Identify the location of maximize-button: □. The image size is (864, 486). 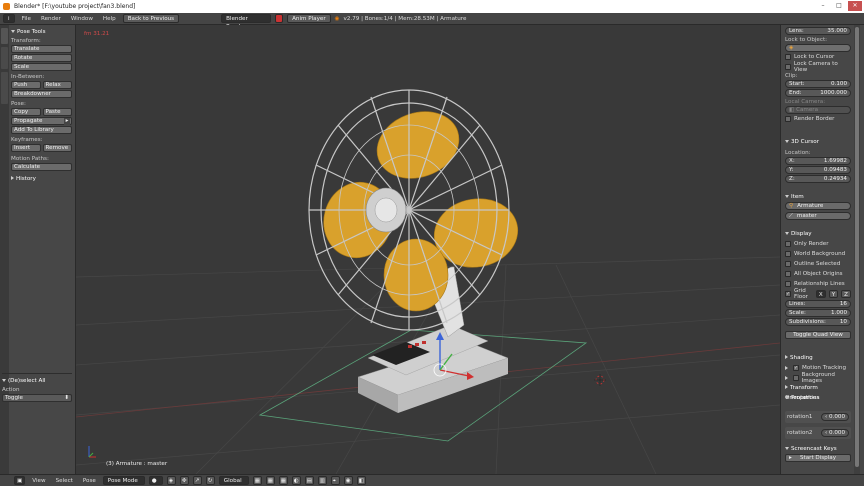
(839, 6).